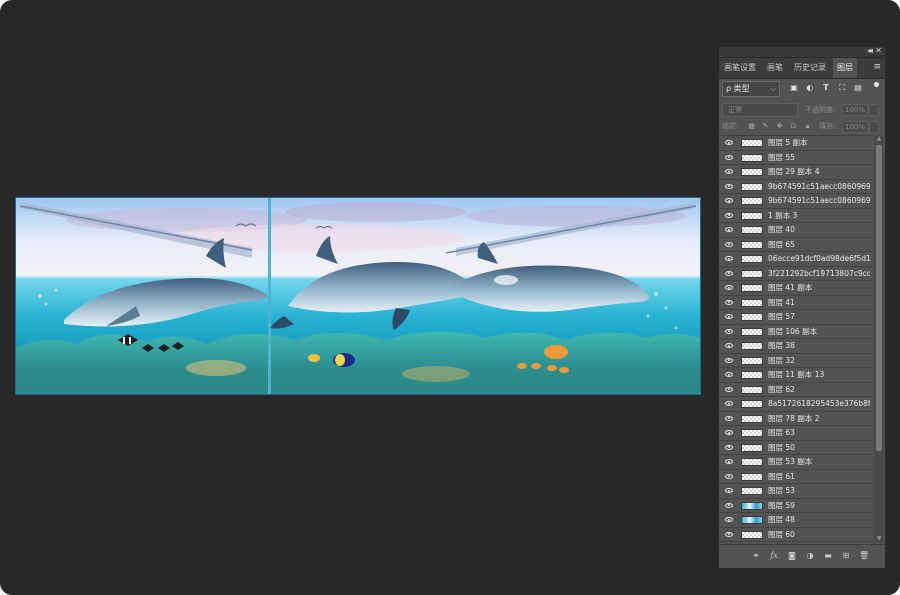 The width and height of the screenshot is (900, 595). Describe the element at coordinates (793, 126) in the screenshot. I see `lock-artboard-icon: ⊡` at that location.